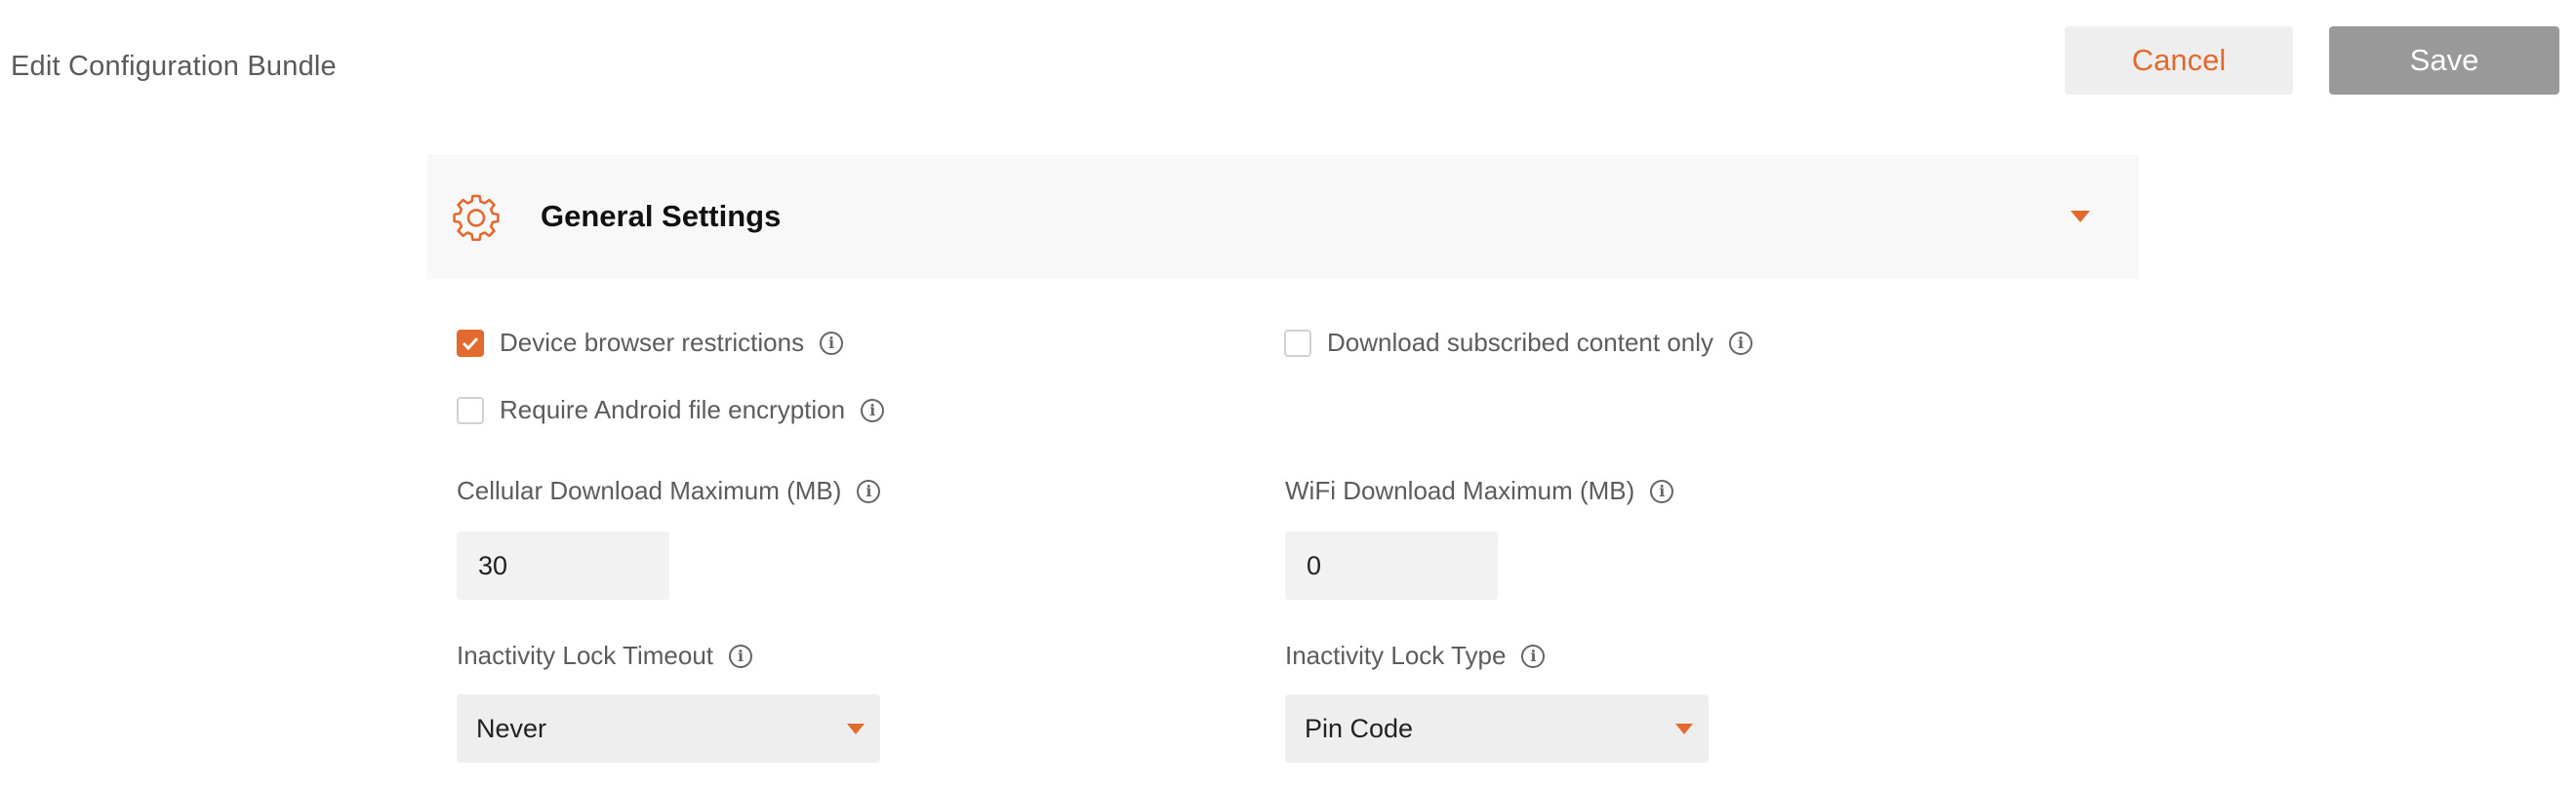 The image size is (2576, 788). What do you see at coordinates (585, 655) in the screenshot?
I see `inactivity-timeout-label: Inactivity Lock Timeout` at bounding box center [585, 655].